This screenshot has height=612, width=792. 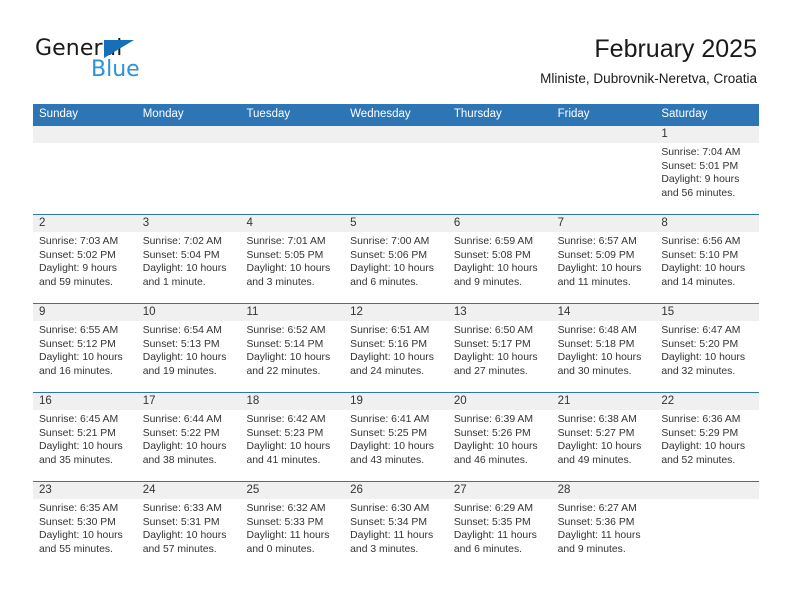 I want to click on sunrise-text: Sunrise: 6:41 AM, so click(x=390, y=419).